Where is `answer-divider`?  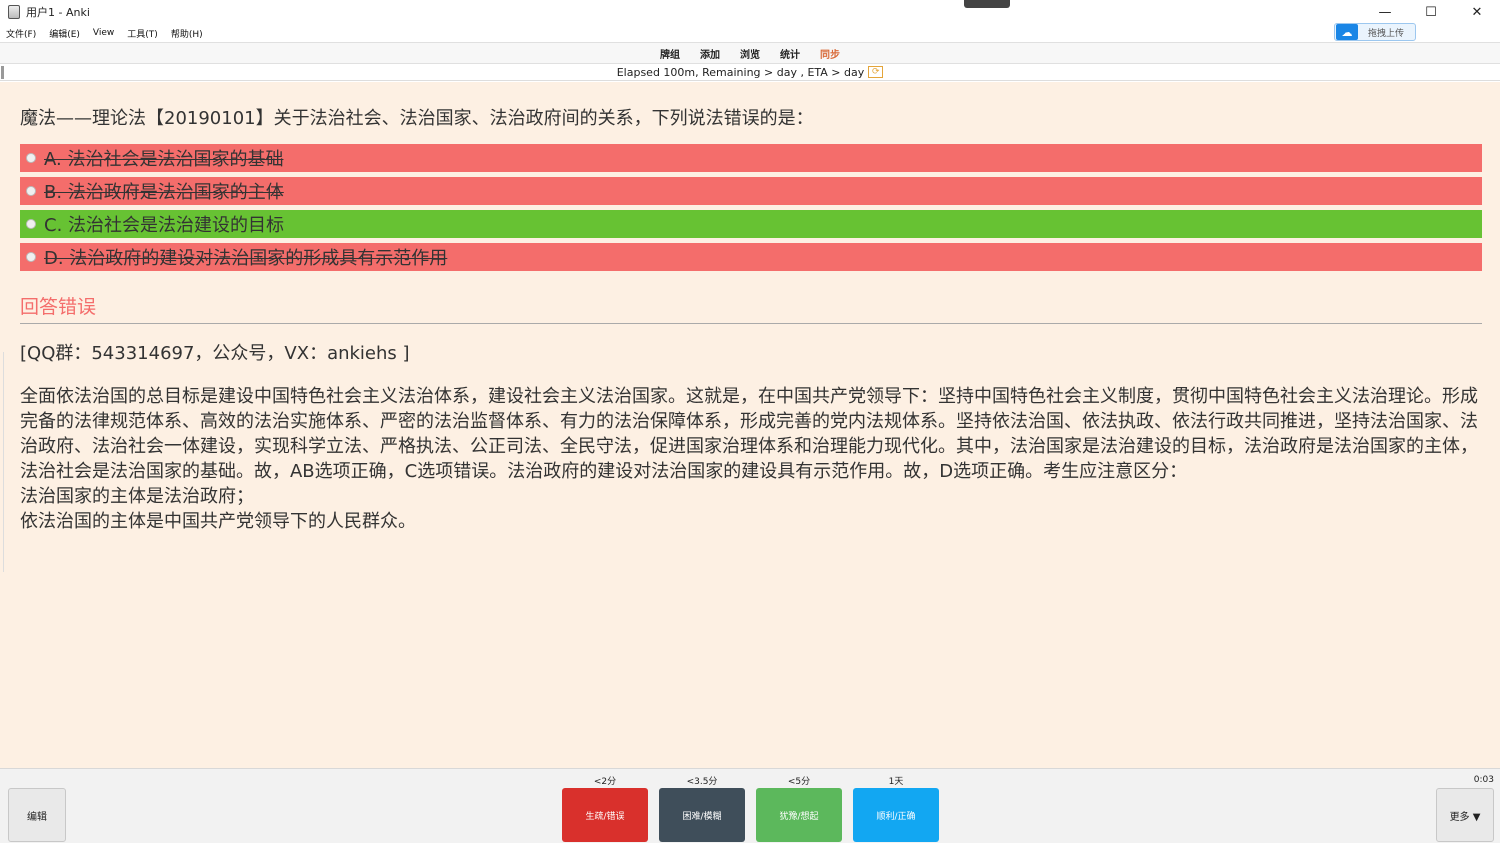 answer-divider is located at coordinates (751, 323).